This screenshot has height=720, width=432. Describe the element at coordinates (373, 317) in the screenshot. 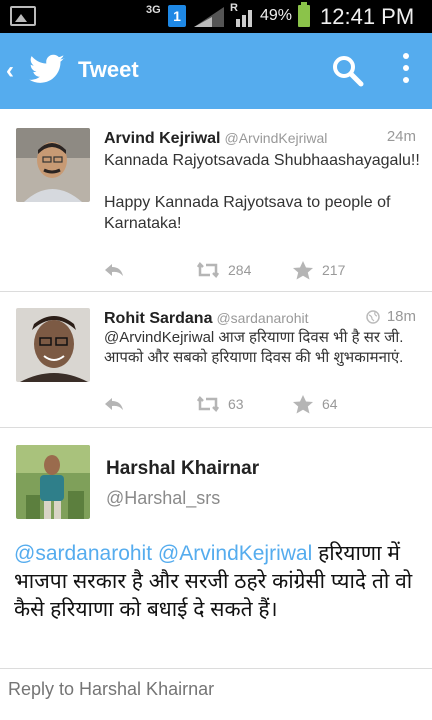

I see `location-globe-icon` at that location.